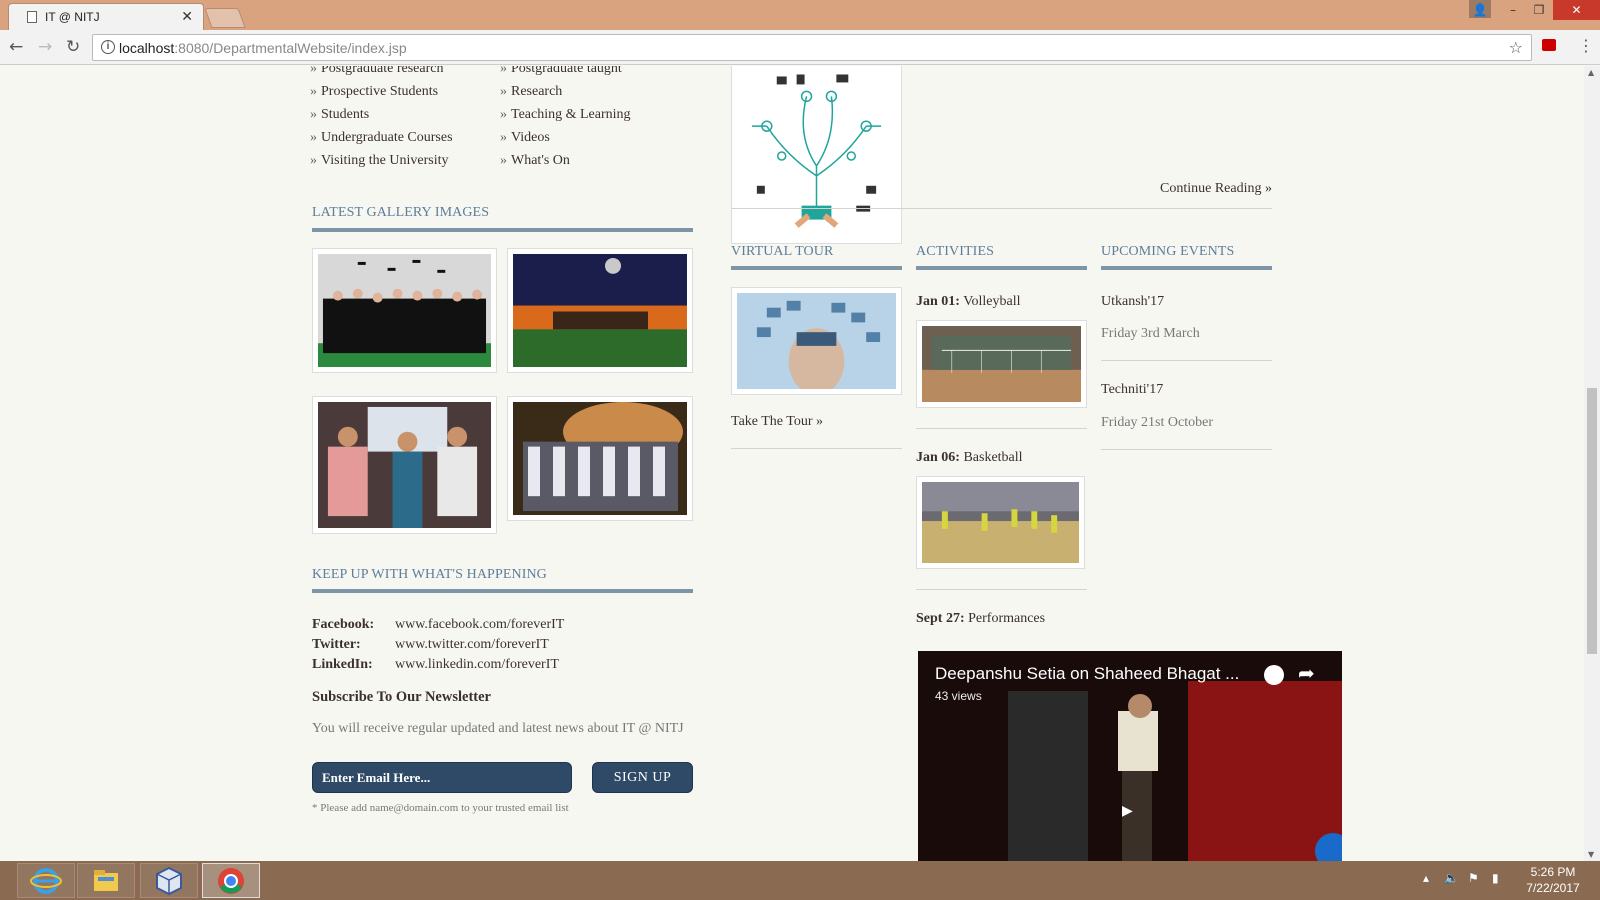 The image size is (1600, 900). What do you see at coordinates (530, 137) in the screenshot?
I see `link: Videos` at bounding box center [530, 137].